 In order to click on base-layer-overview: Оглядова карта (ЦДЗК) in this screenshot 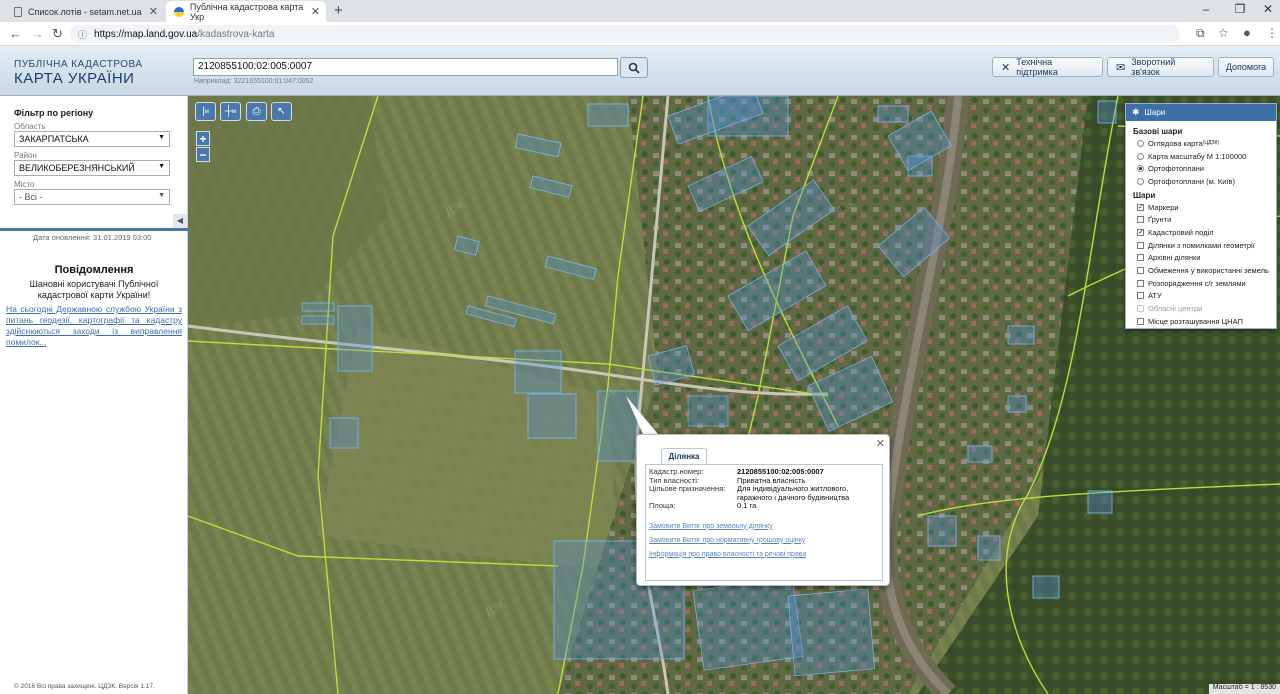, I will do `click(1201, 143)`.